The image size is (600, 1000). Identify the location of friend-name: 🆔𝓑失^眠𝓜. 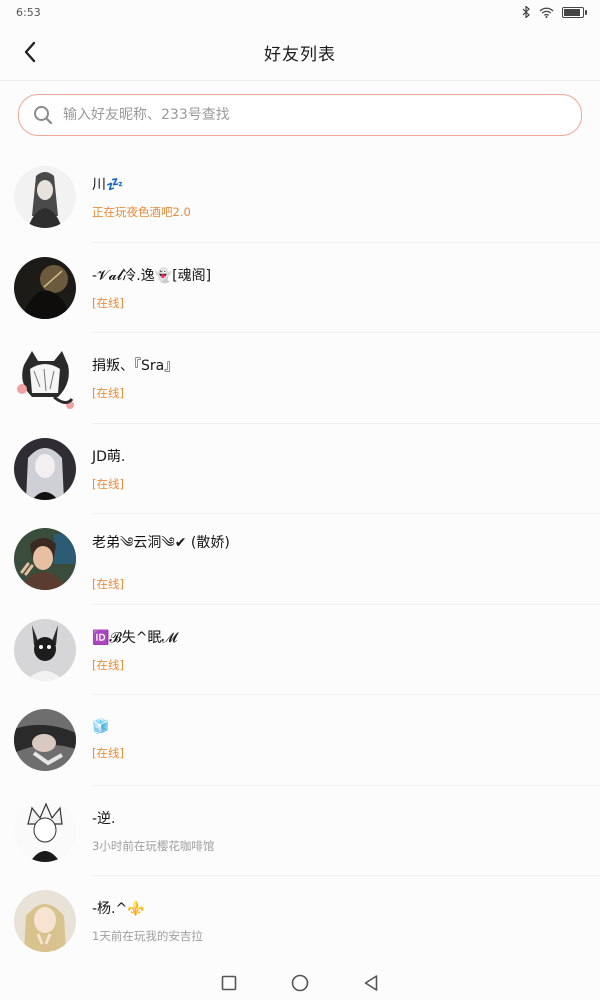
(135, 637).